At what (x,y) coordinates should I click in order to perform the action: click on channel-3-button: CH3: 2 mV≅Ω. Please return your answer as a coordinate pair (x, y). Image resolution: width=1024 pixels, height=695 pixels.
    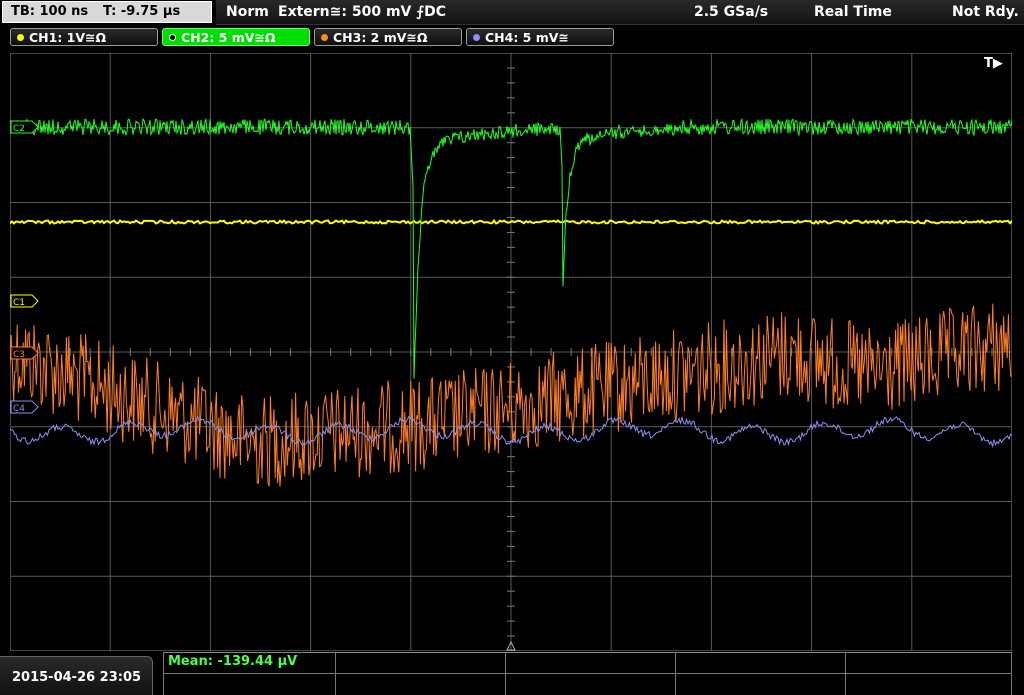
    Looking at the image, I should click on (388, 37).